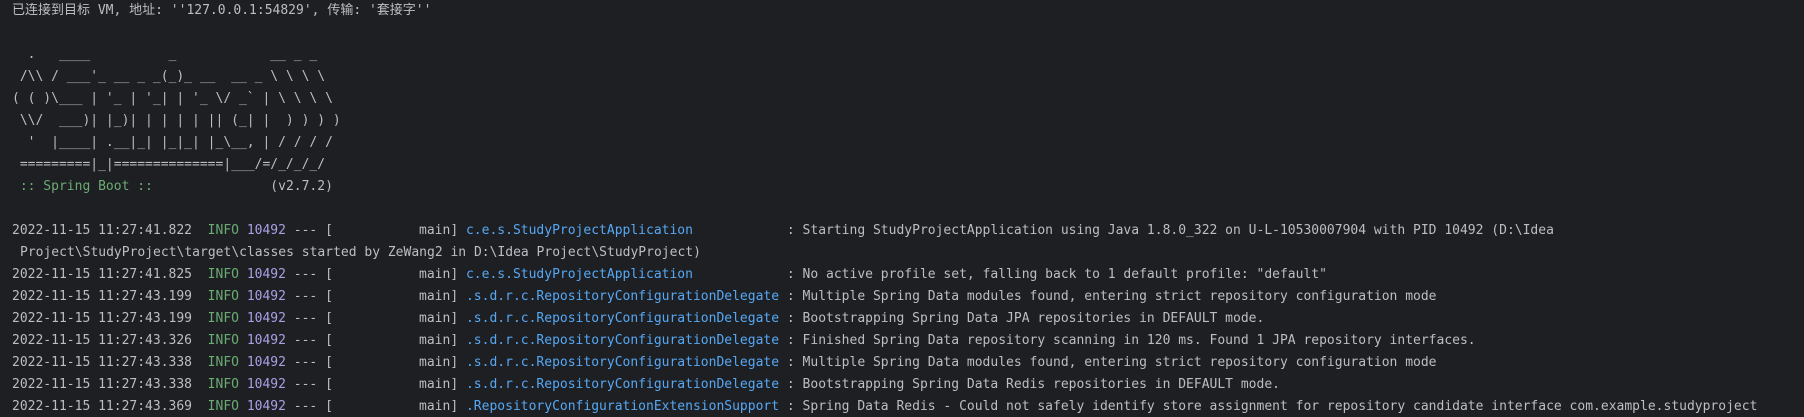  I want to click on log-timestamp: 2022-11-15 11:27:41.822, so click(102, 230).